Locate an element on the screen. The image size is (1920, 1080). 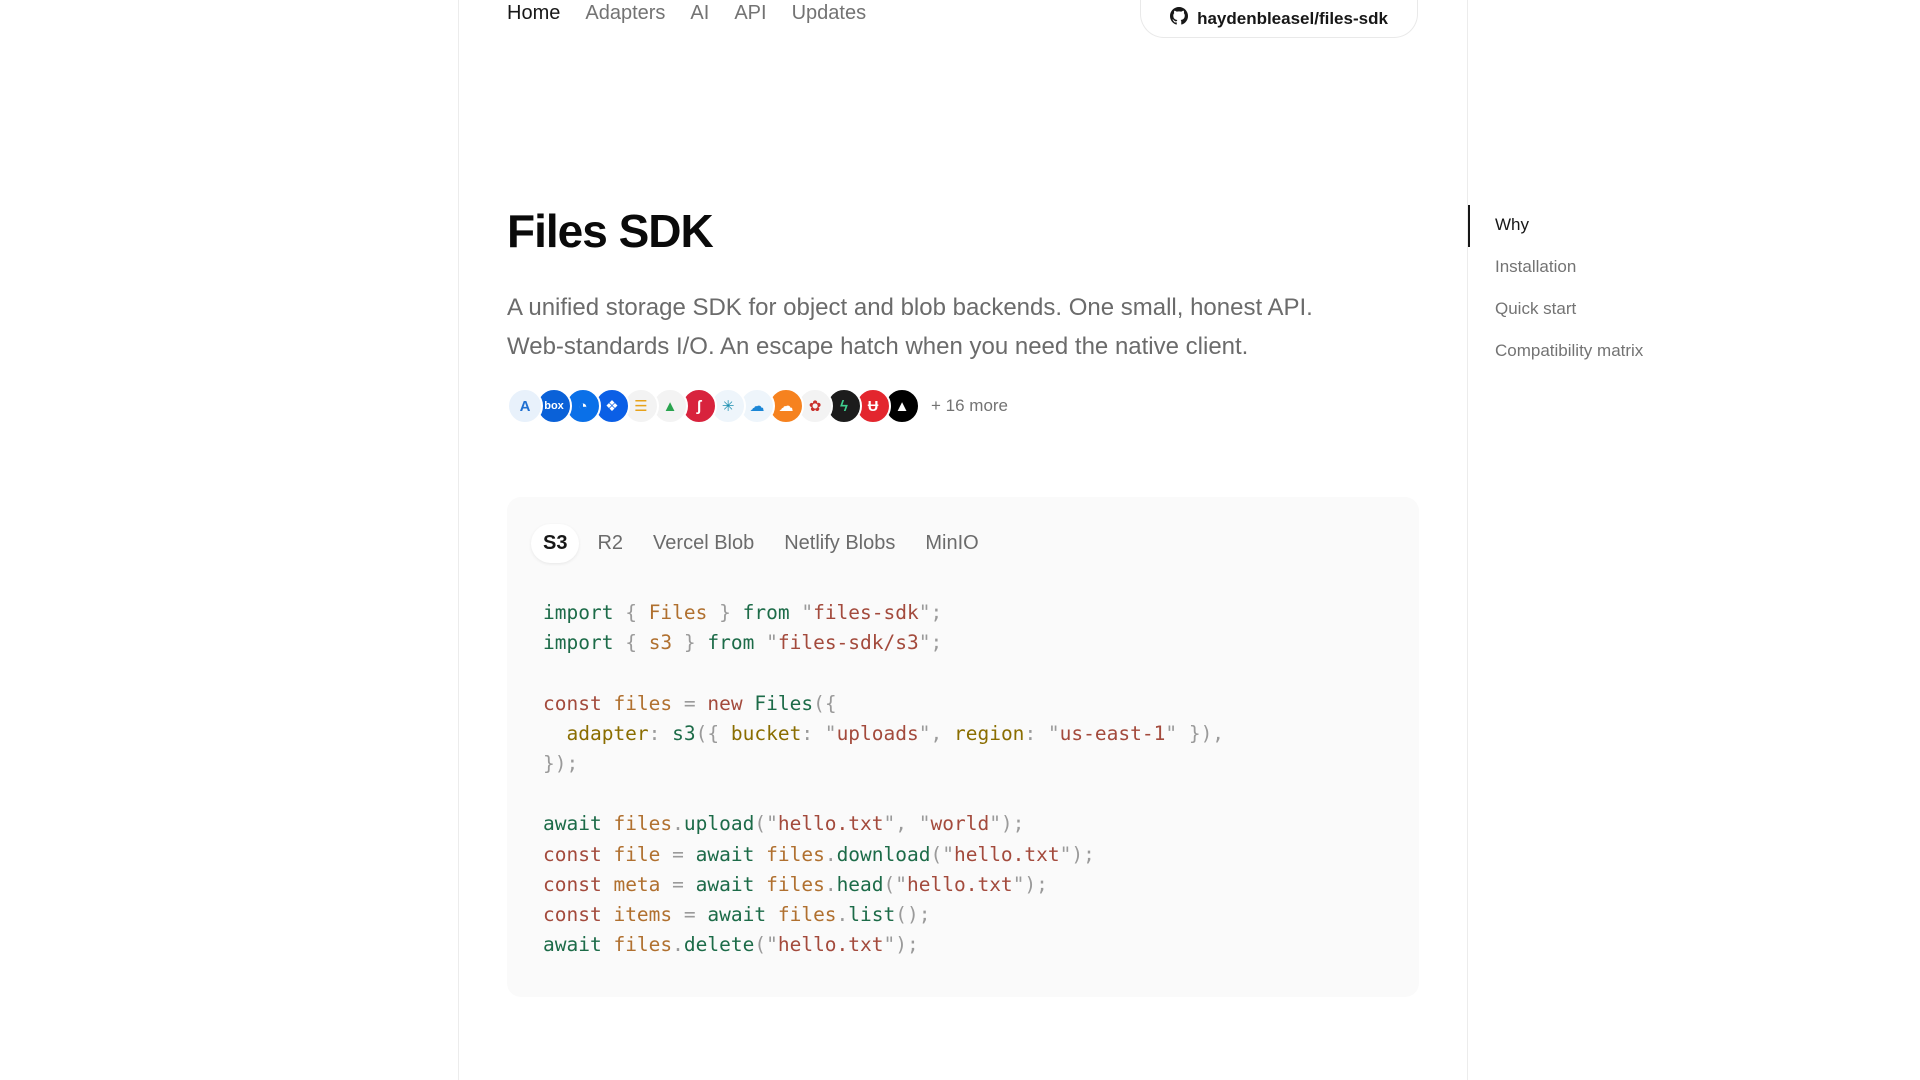
content-border-left is located at coordinates (458, 540).